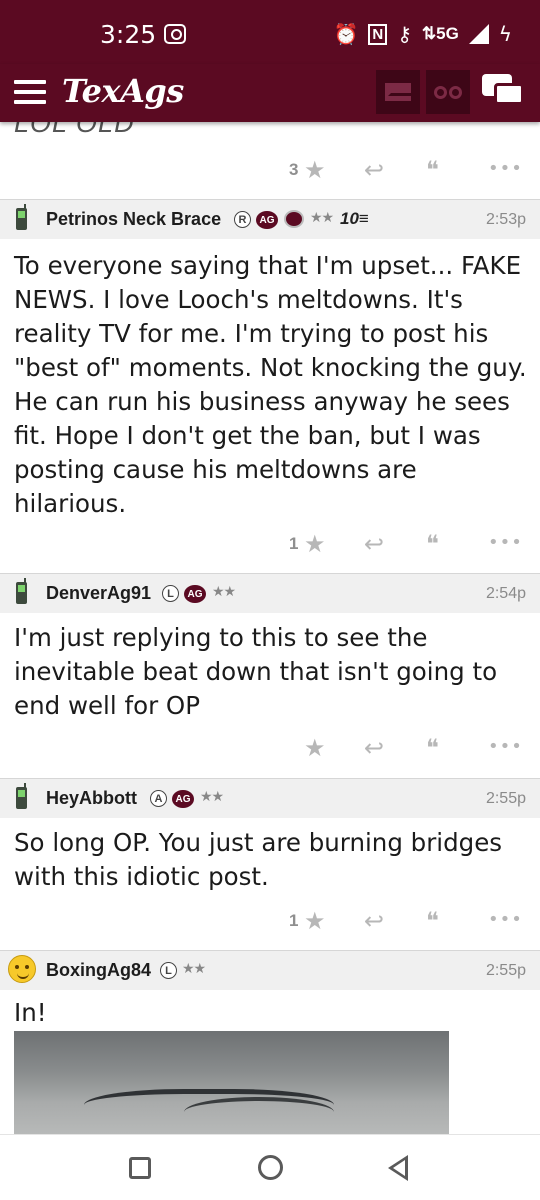 This screenshot has width=540, height=1200. What do you see at coordinates (123, 91) in the screenshot?
I see `texags-logo: TexAgs` at bounding box center [123, 91].